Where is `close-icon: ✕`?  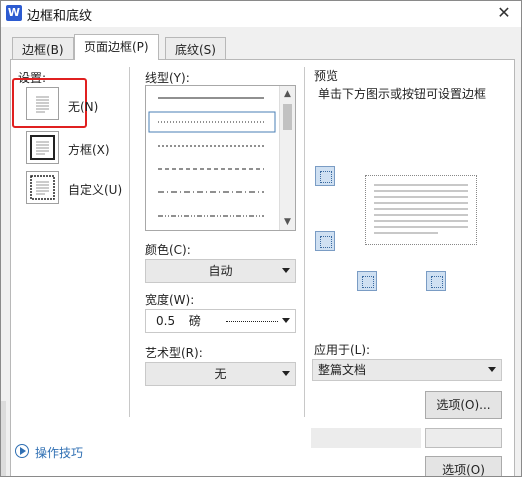 close-icon: ✕ is located at coordinates (504, 13).